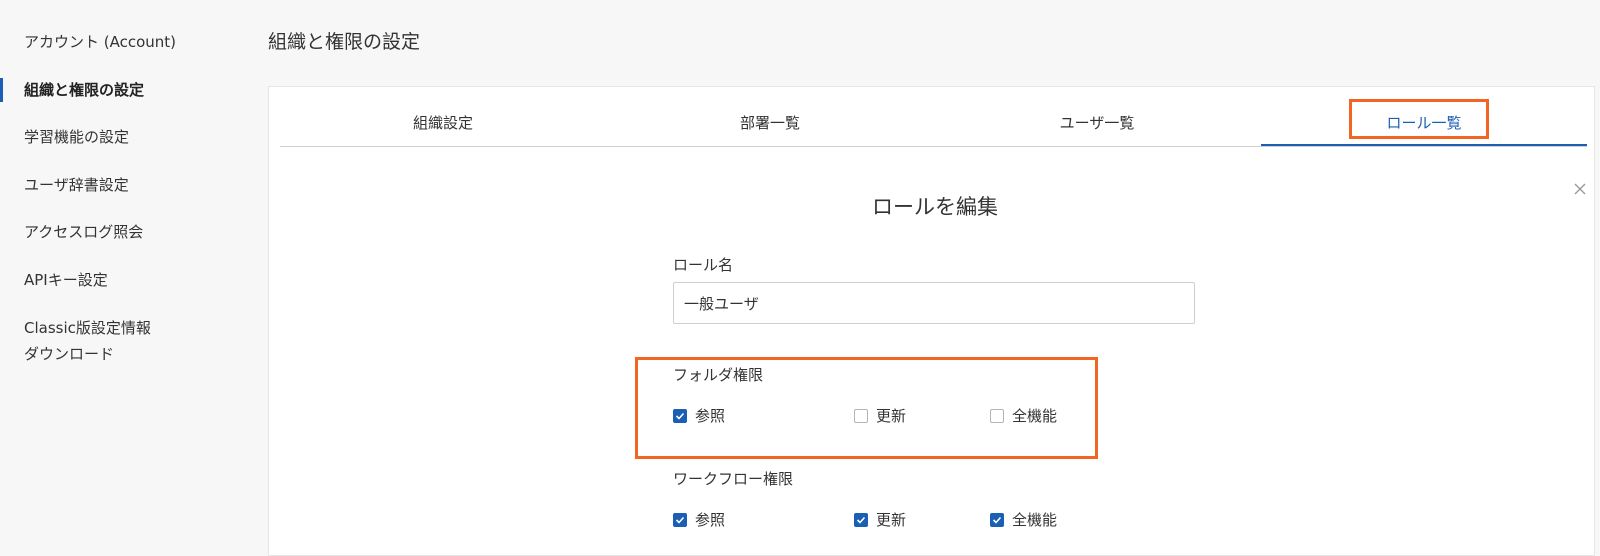 This screenshot has width=1600, height=556. Describe the element at coordinates (718, 375) in the screenshot. I see `folder-permission-label: フォルダ権限` at that location.